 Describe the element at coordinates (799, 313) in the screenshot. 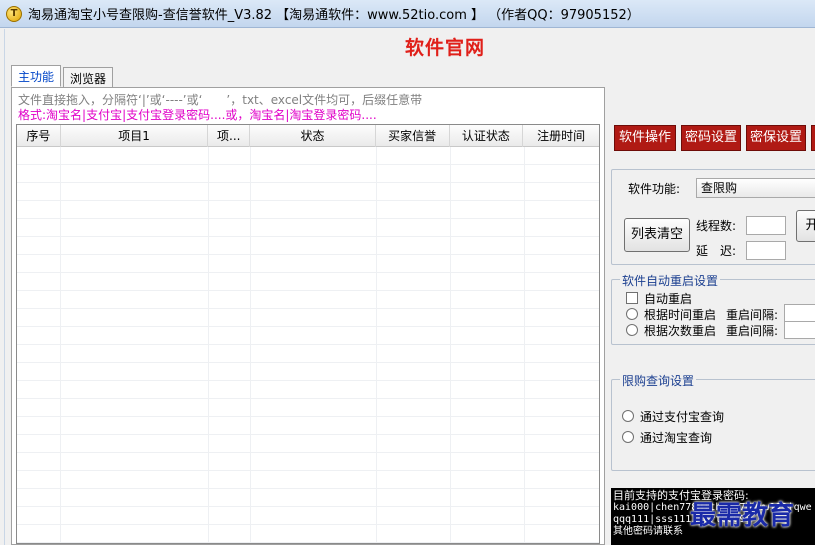

I see `restart-time-interval-input` at that location.